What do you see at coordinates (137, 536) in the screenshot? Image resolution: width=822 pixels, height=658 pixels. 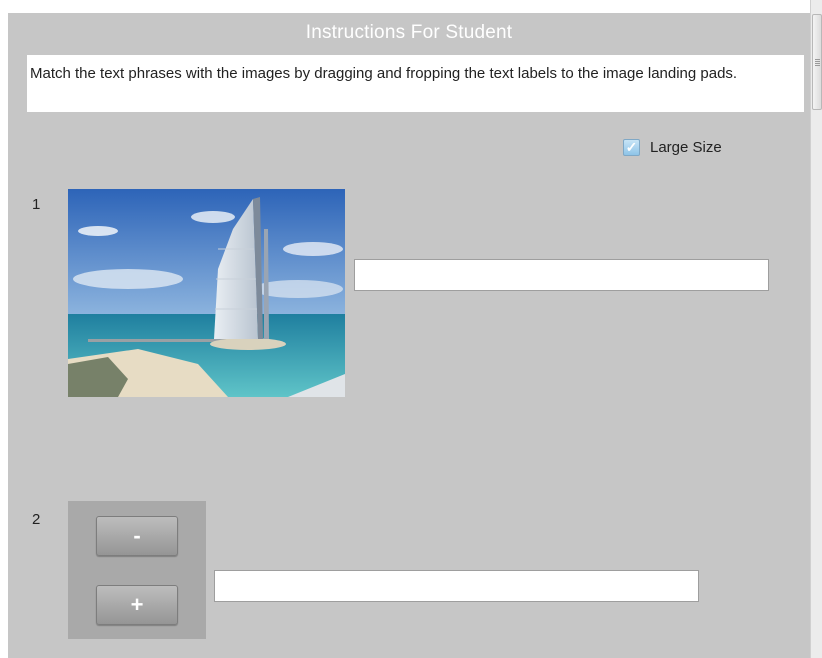 I see `zoom-out-button: -` at bounding box center [137, 536].